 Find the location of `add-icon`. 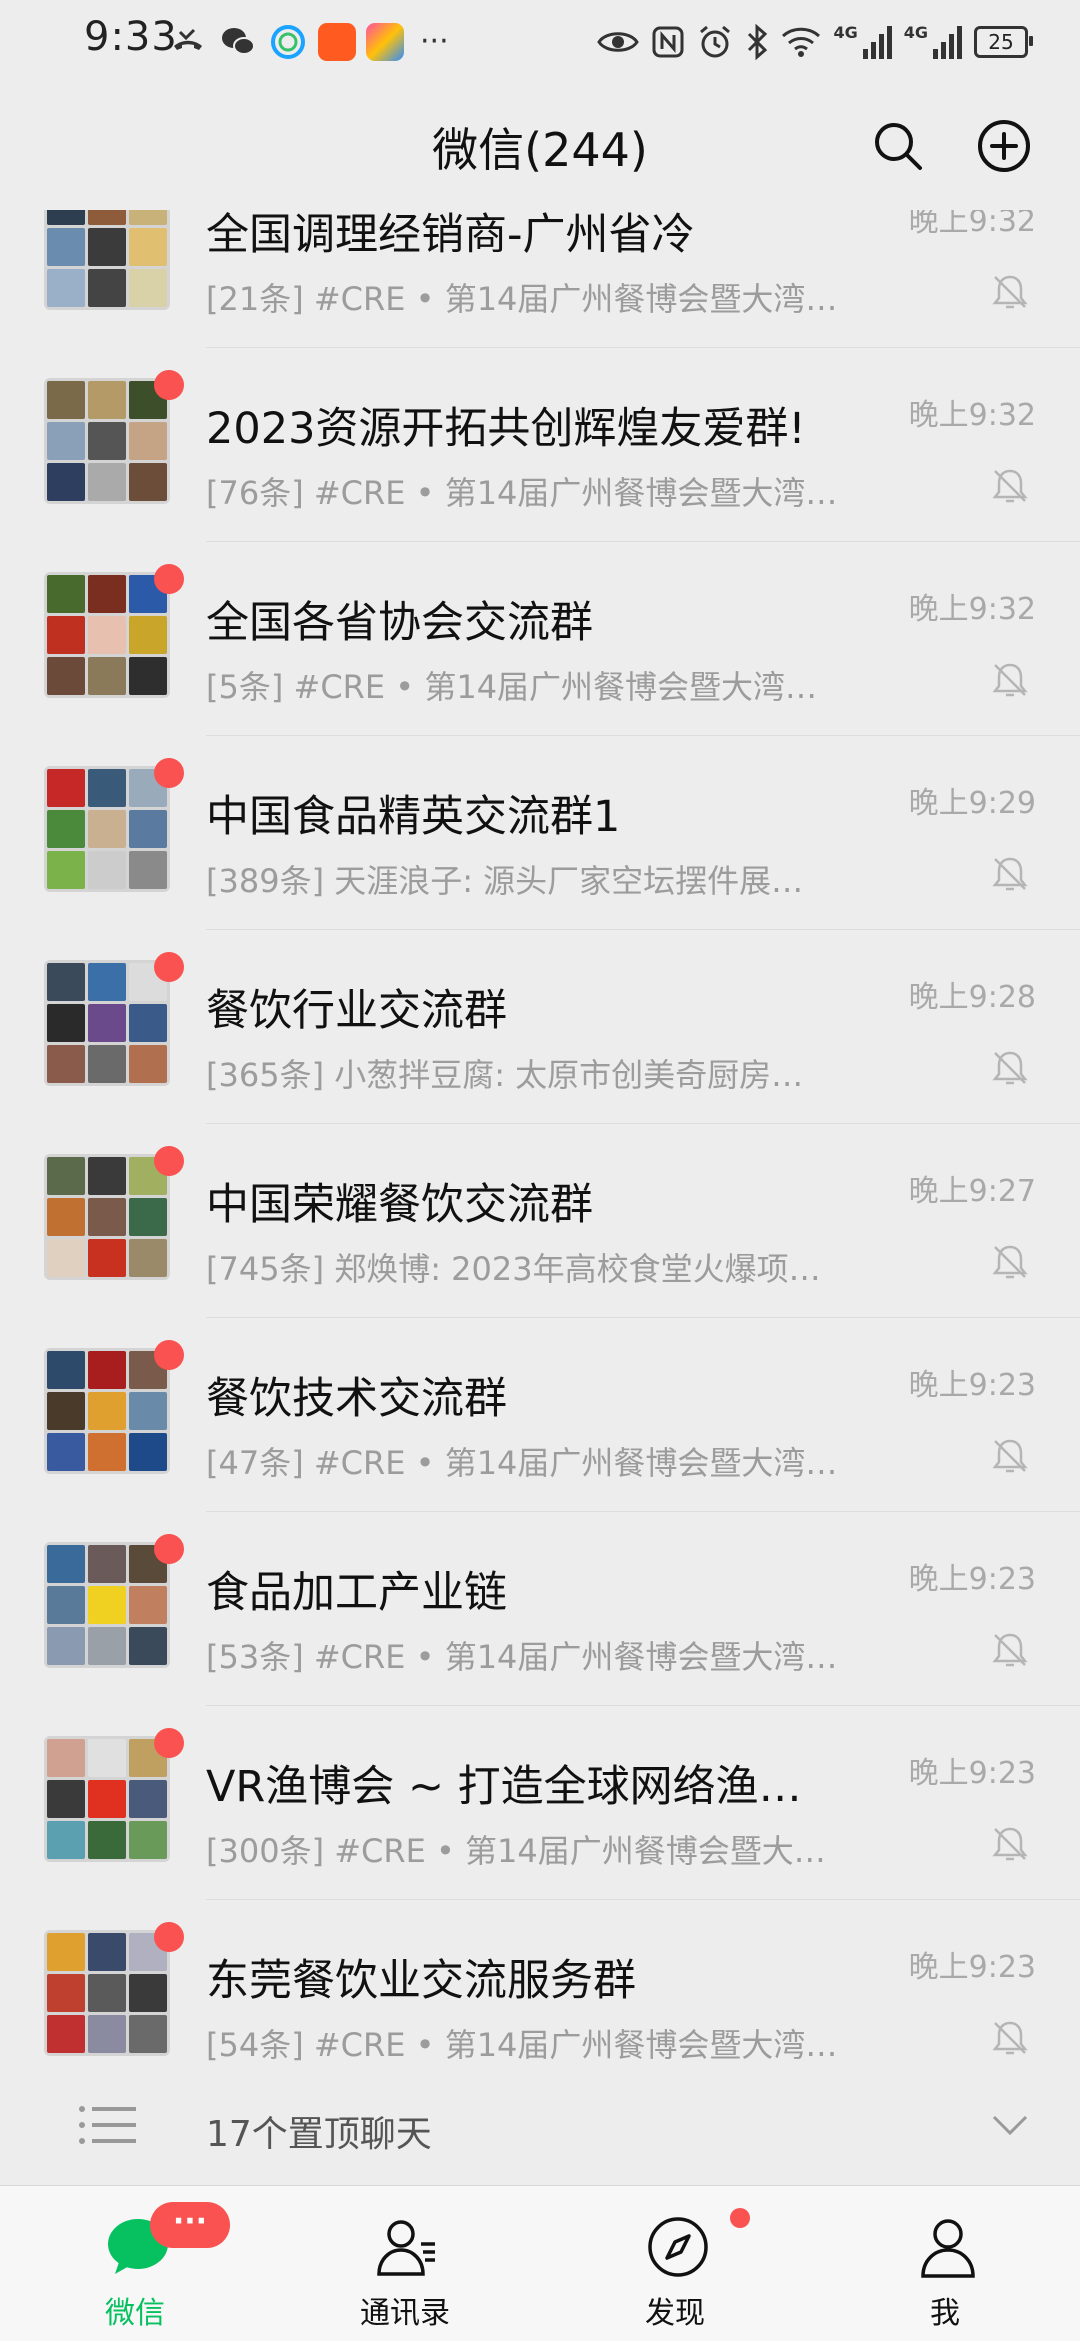

add-icon is located at coordinates (1004, 146).